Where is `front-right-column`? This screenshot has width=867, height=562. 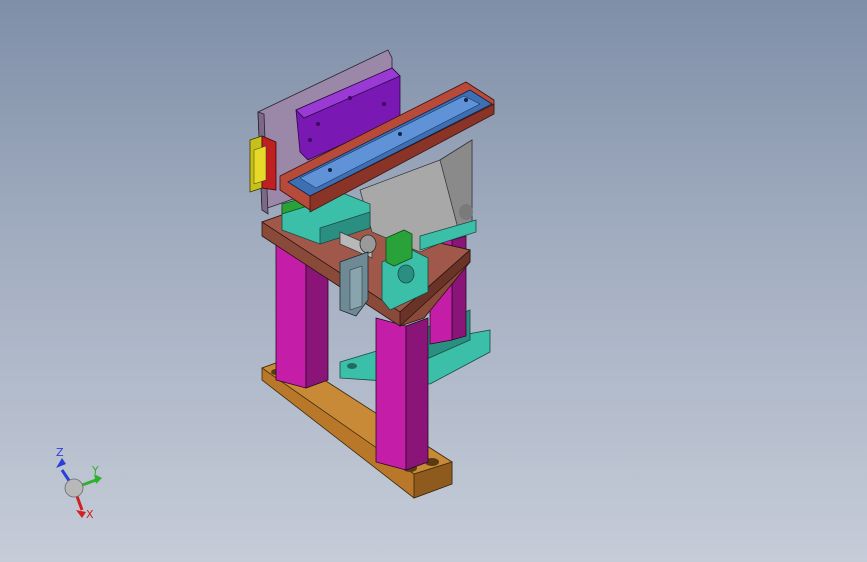 front-right-column is located at coordinates (402, 394).